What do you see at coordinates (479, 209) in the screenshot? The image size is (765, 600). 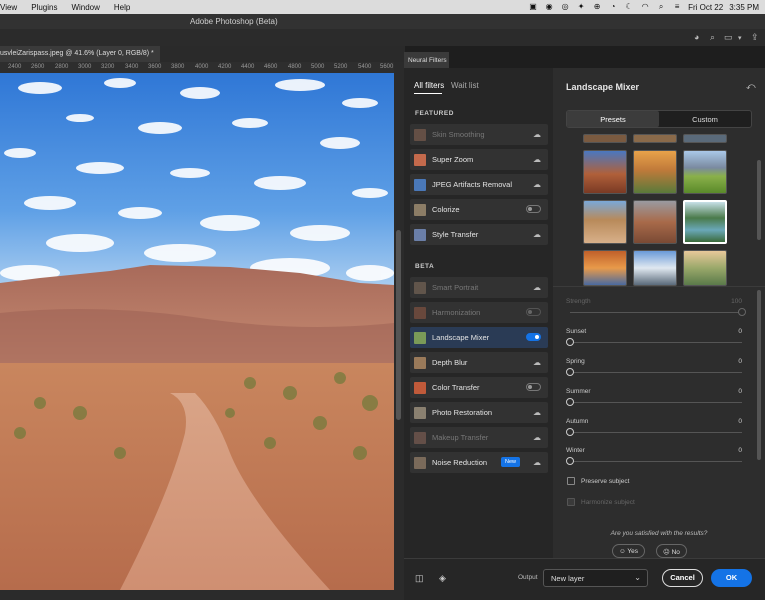 I see `filter-colorize: Colorize` at bounding box center [479, 209].